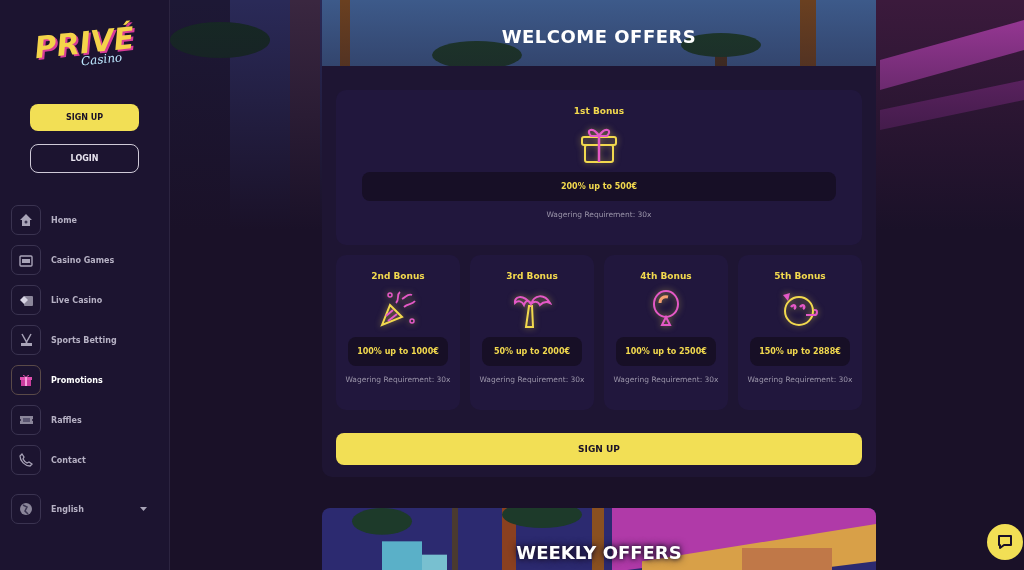 This screenshot has height=570, width=1024. What do you see at coordinates (84, 380) in the screenshot?
I see `nav-item: Promotions` at bounding box center [84, 380].